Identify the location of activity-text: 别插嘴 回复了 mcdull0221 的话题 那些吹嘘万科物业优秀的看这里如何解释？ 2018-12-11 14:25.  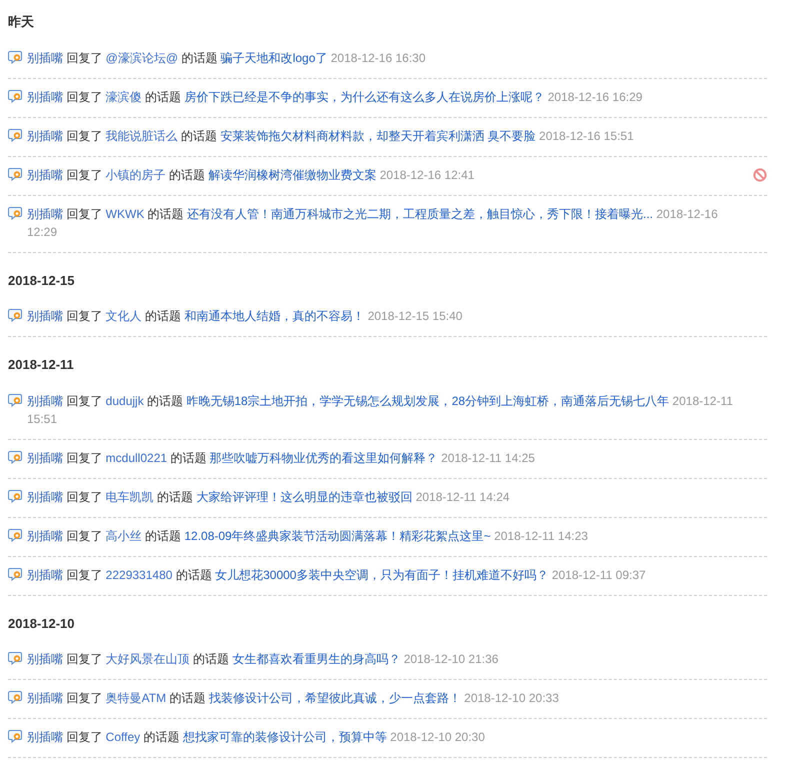
(281, 458).